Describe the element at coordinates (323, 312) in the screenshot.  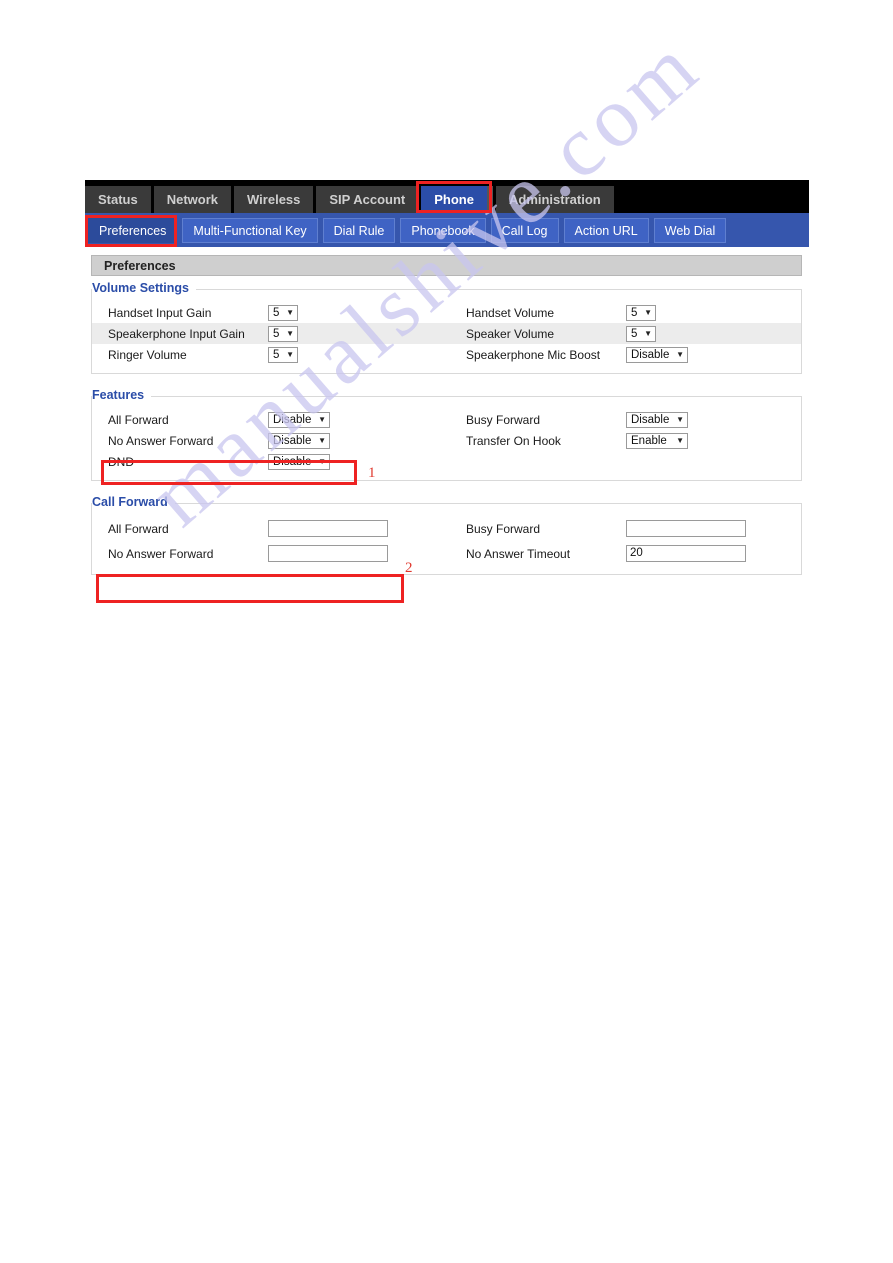
I see `handset-input-gain-control: 5 ▼` at that location.